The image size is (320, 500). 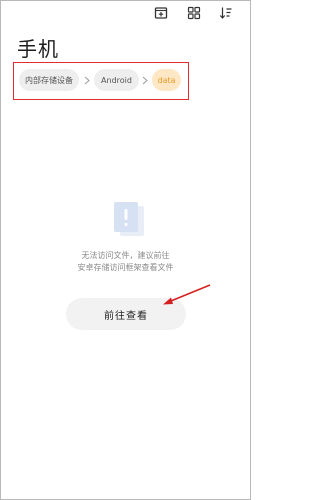 I want to click on sort-icon, so click(x=226, y=13).